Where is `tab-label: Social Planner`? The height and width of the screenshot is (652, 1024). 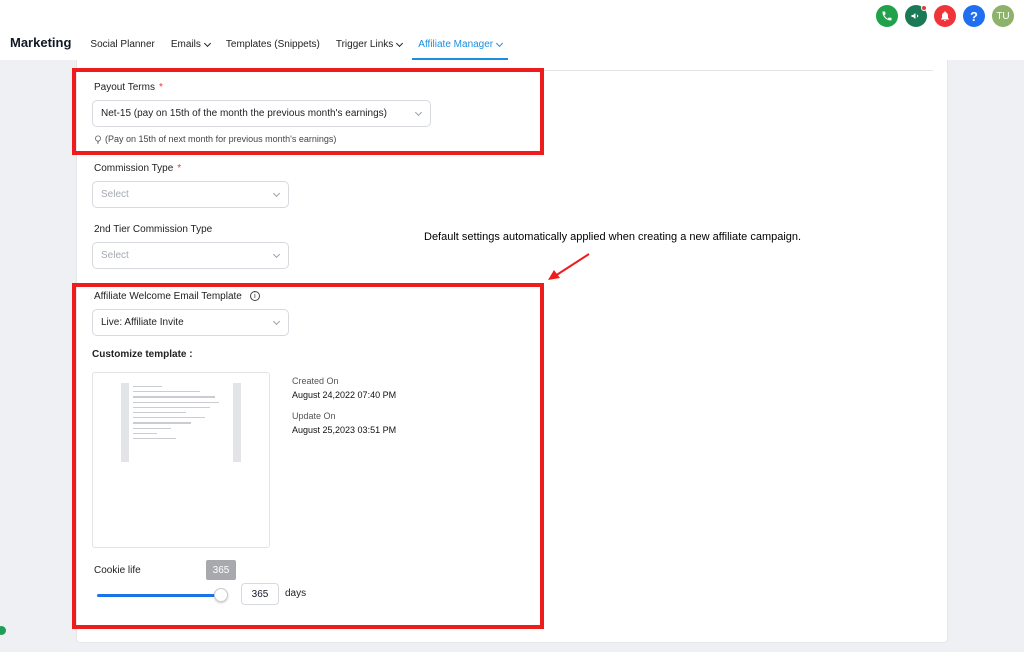
tab-label: Social Planner is located at coordinates (122, 44).